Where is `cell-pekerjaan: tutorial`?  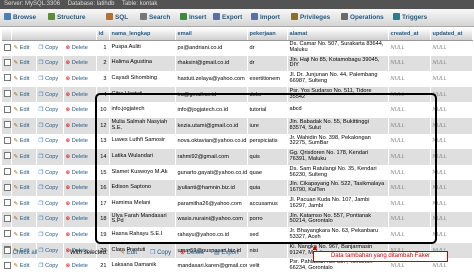 cell-pekerjaan: tutorial is located at coordinates (267, 110).